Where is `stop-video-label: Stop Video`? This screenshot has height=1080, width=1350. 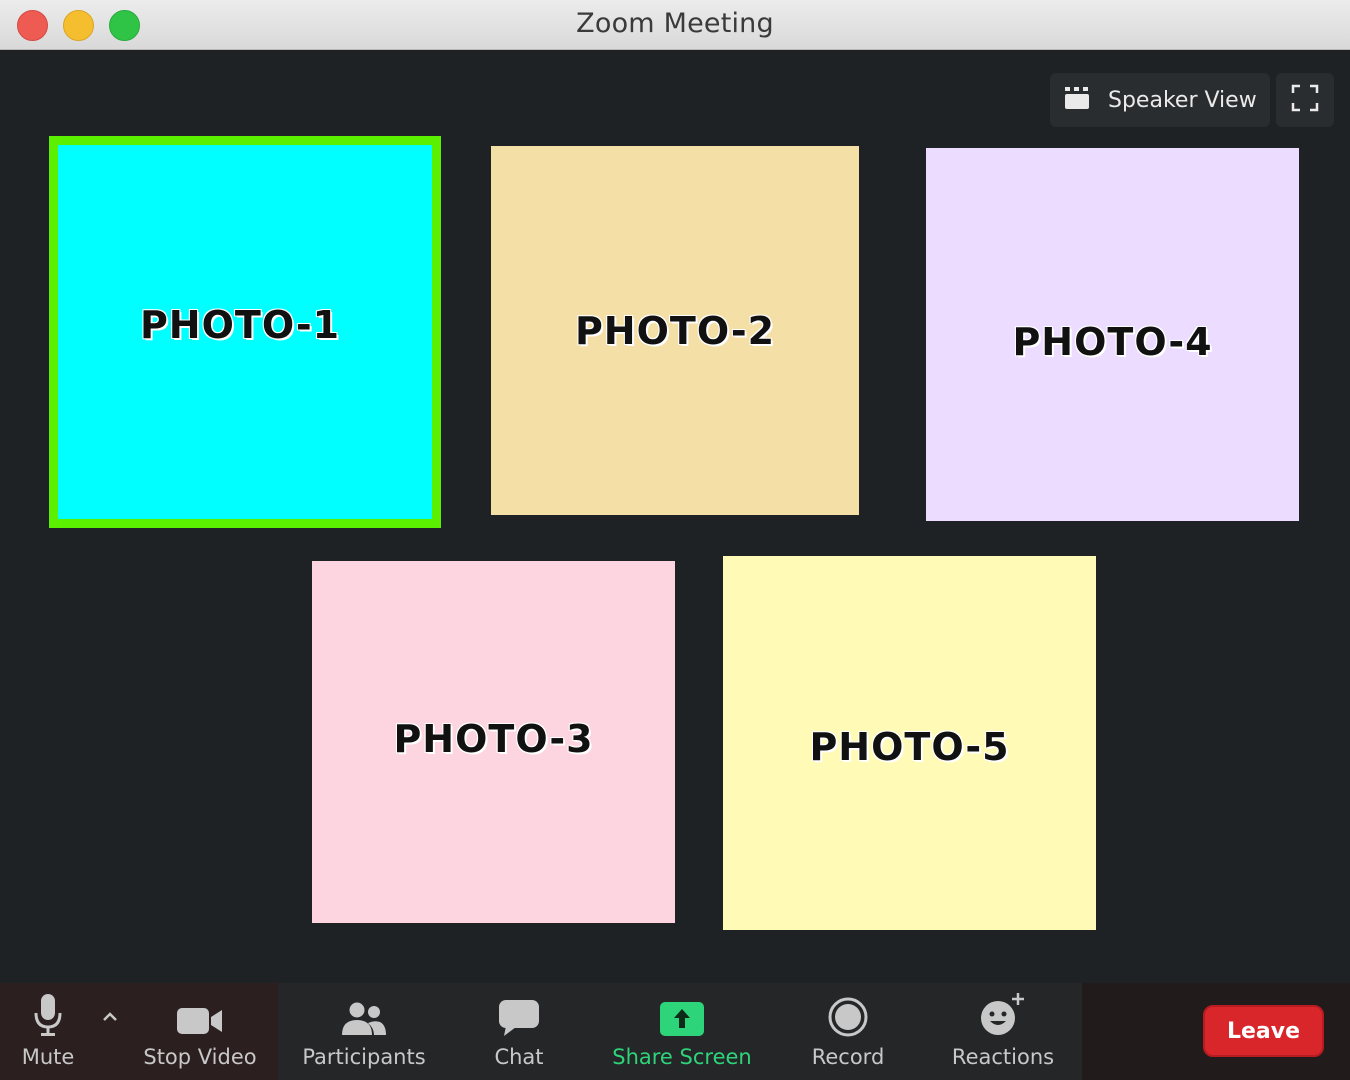
stop-video-label: Stop Video is located at coordinates (200, 1057).